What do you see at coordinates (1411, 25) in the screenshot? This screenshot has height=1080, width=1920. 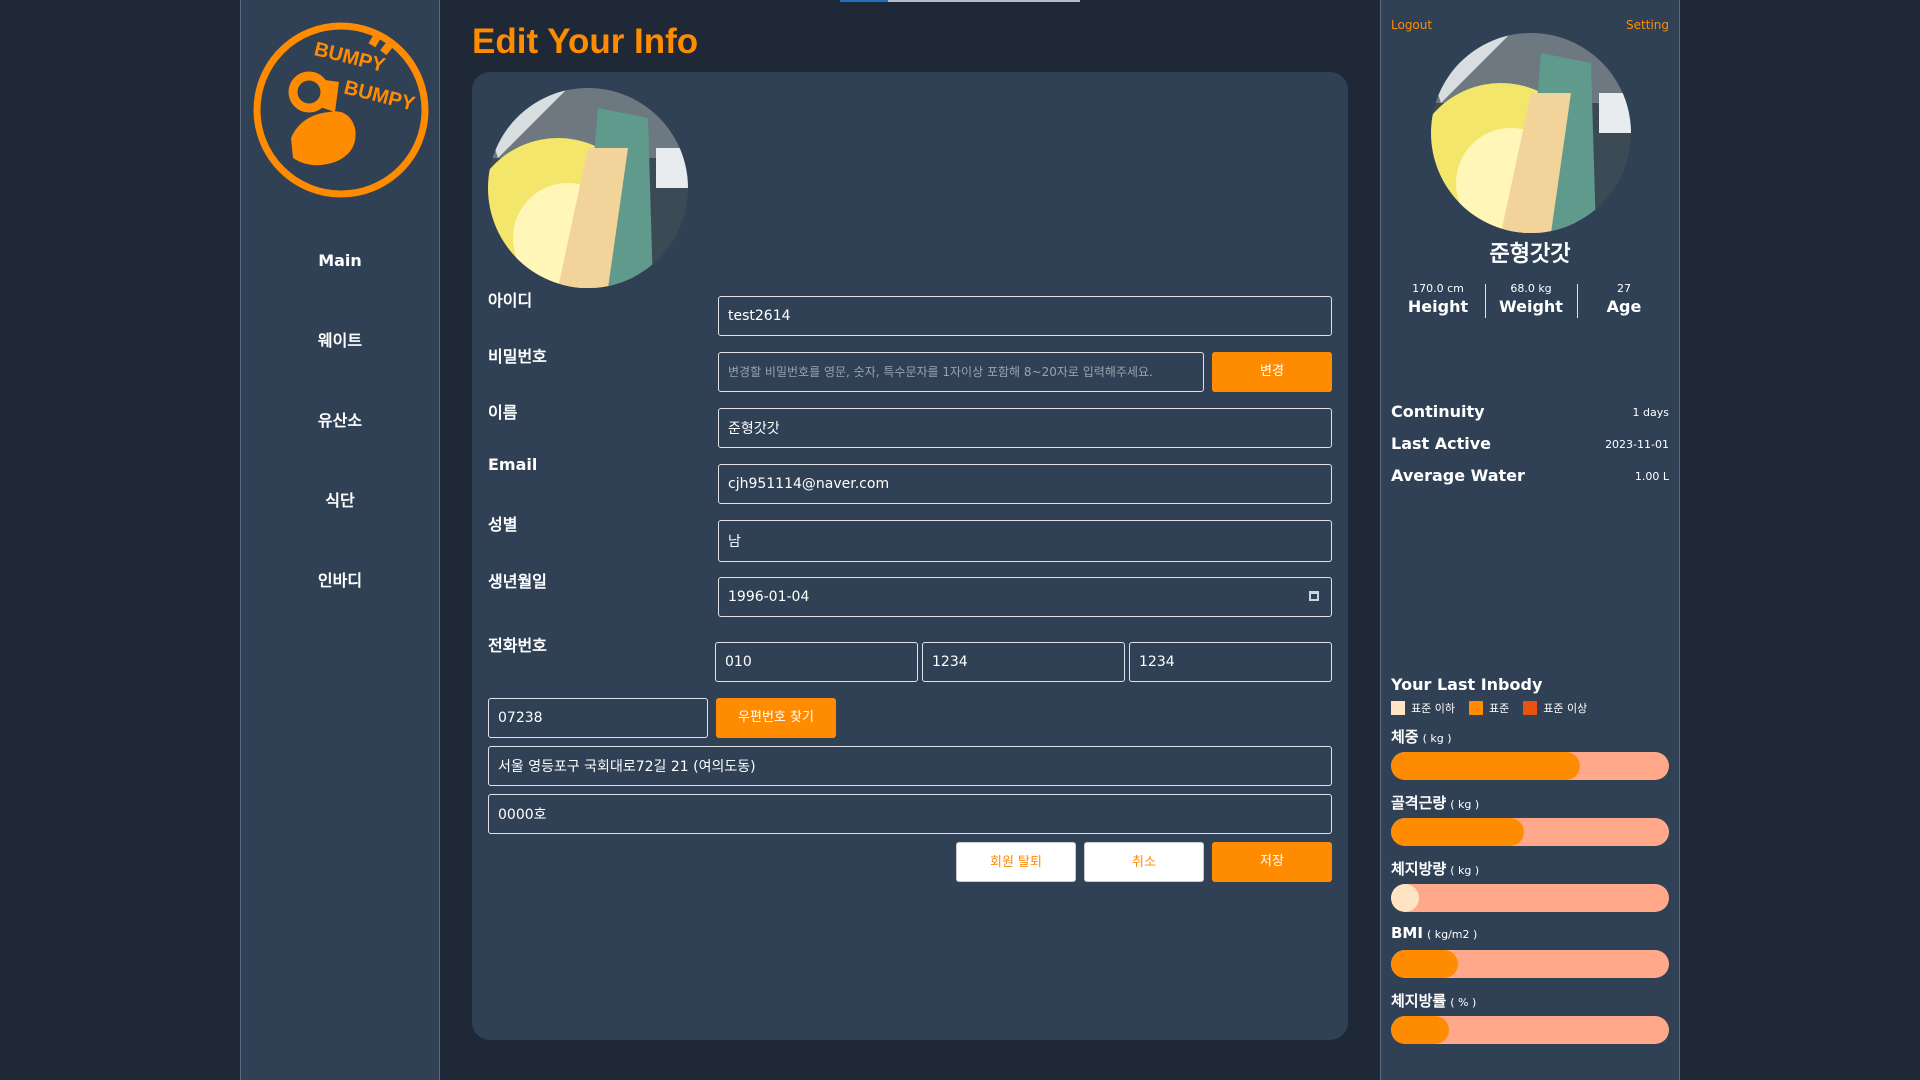 I see `logout-link: Logout` at bounding box center [1411, 25].